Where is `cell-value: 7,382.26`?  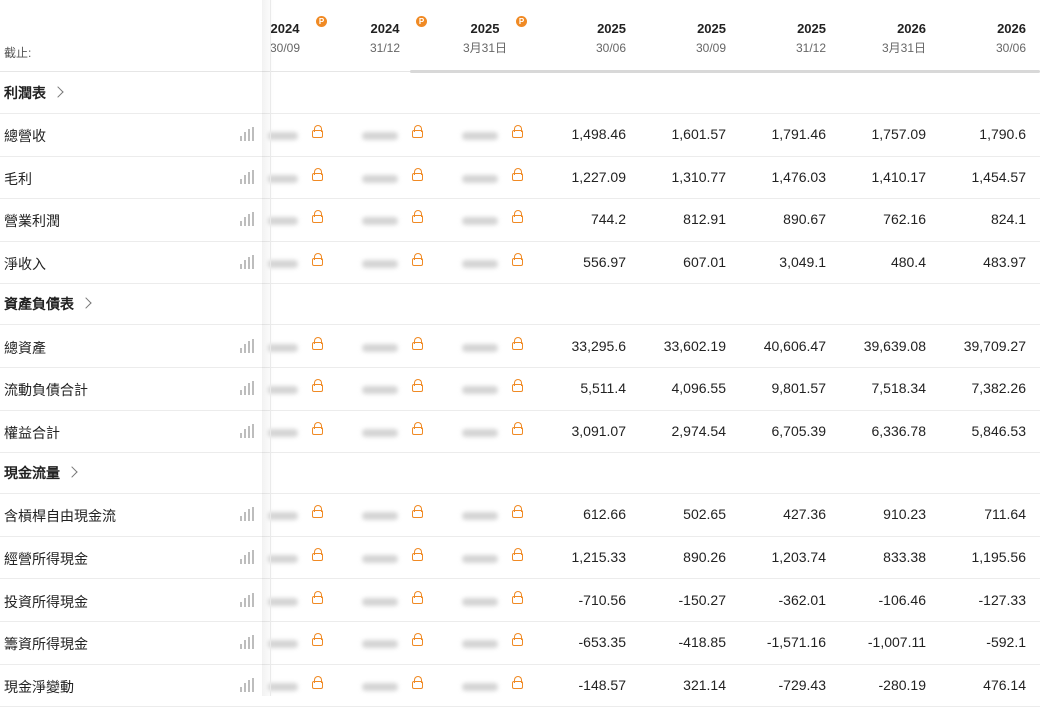 cell-value: 7,382.26 is located at coordinates (999, 388).